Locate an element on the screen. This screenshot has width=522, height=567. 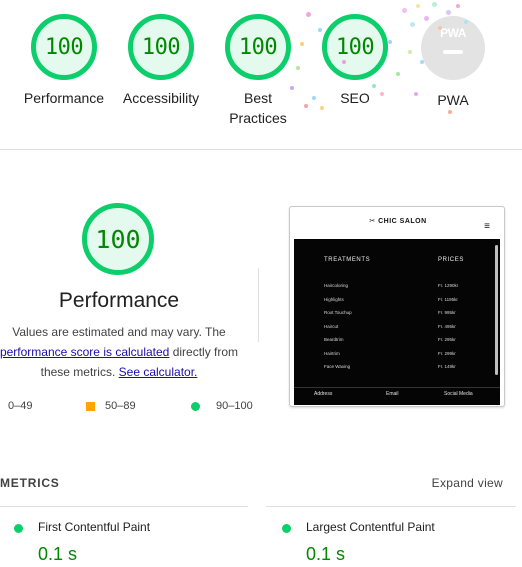
hamburger-menu-icon: ≡ is located at coordinates (487, 226).